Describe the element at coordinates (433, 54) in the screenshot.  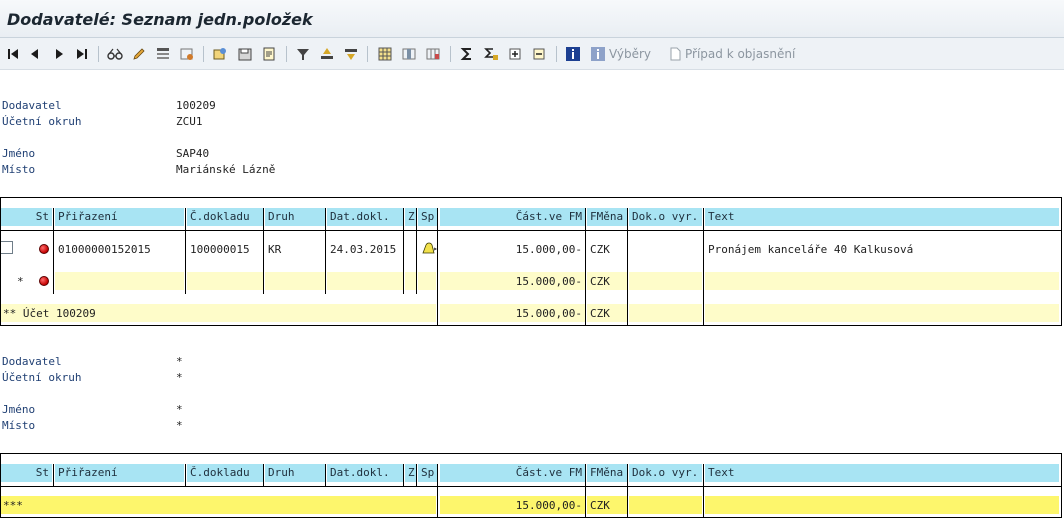
I see `columns-icon` at that location.